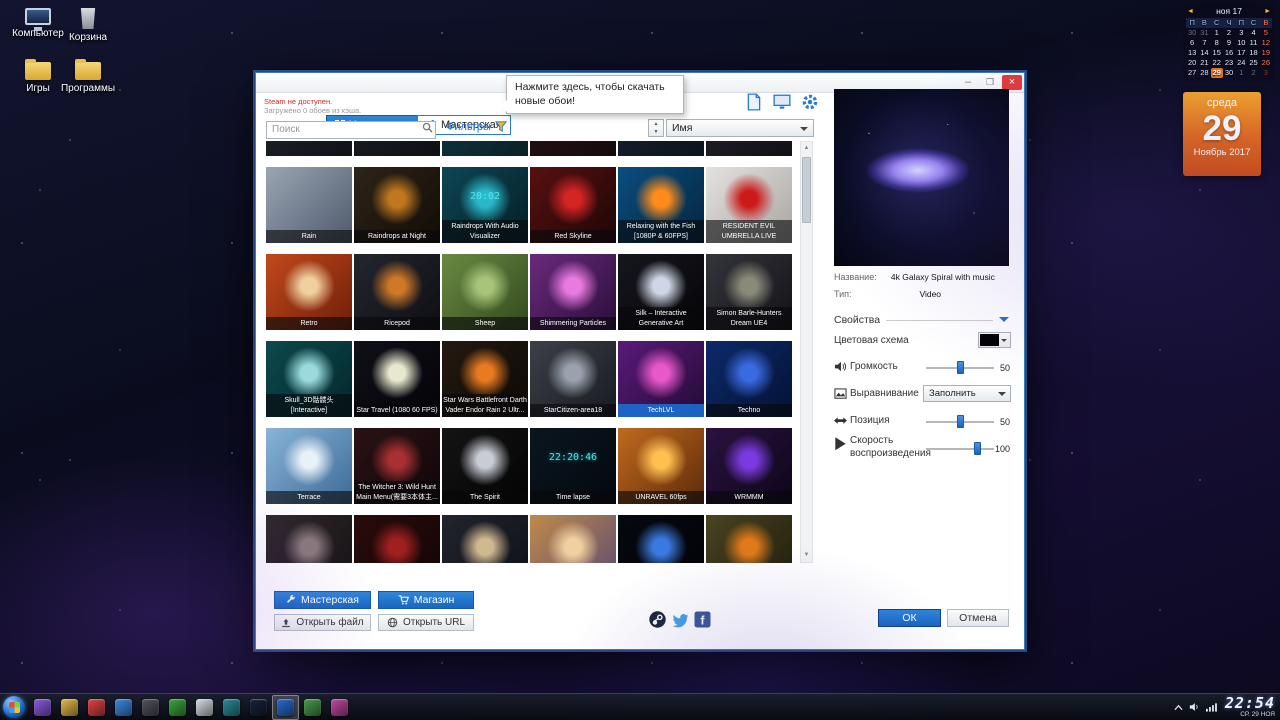 This screenshot has width=1280, height=720. Describe the element at coordinates (573, 379) in the screenshot. I see `wallpaper-tile: StarCitizen-area18` at that location.